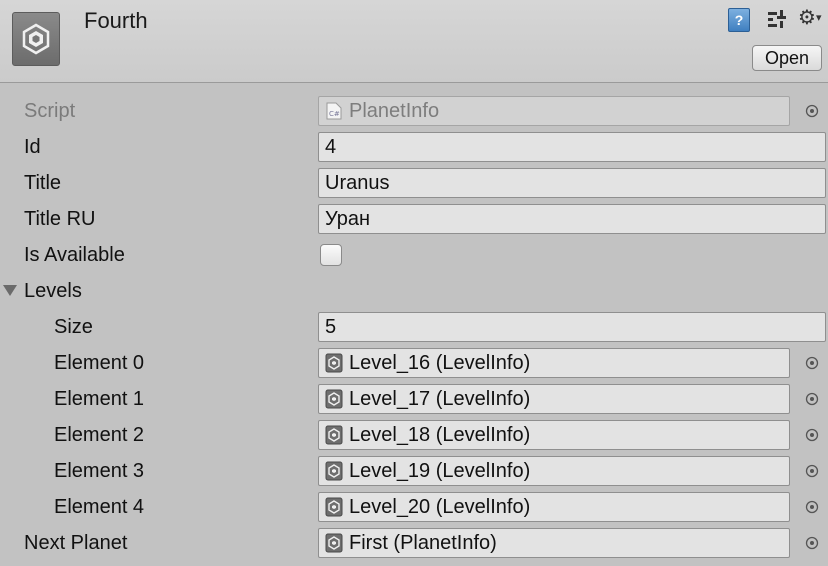 The height and width of the screenshot is (566, 828). I want to click on object-field: Level_16 (LevelInfo), so click(554, 363).